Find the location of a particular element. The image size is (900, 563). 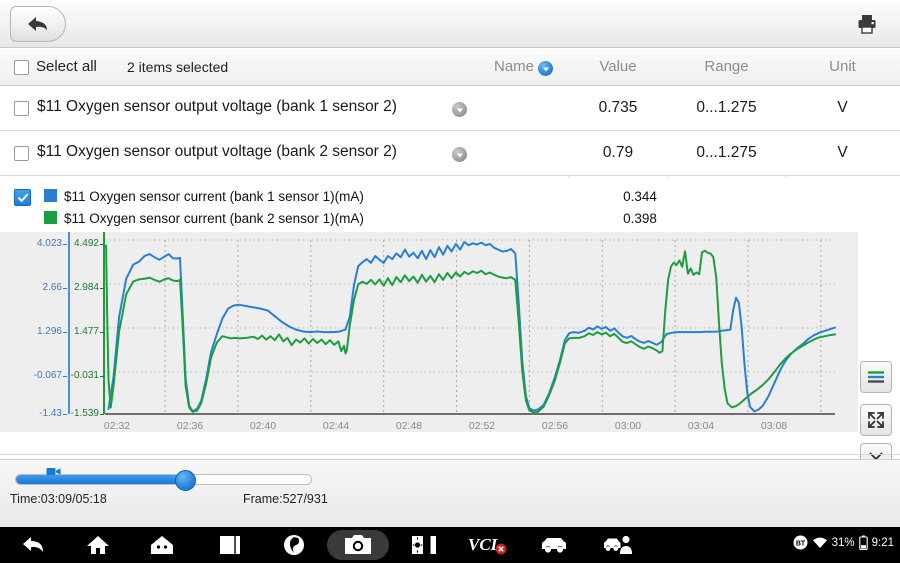

svg-text: BT is located at coordinates (800, 544).